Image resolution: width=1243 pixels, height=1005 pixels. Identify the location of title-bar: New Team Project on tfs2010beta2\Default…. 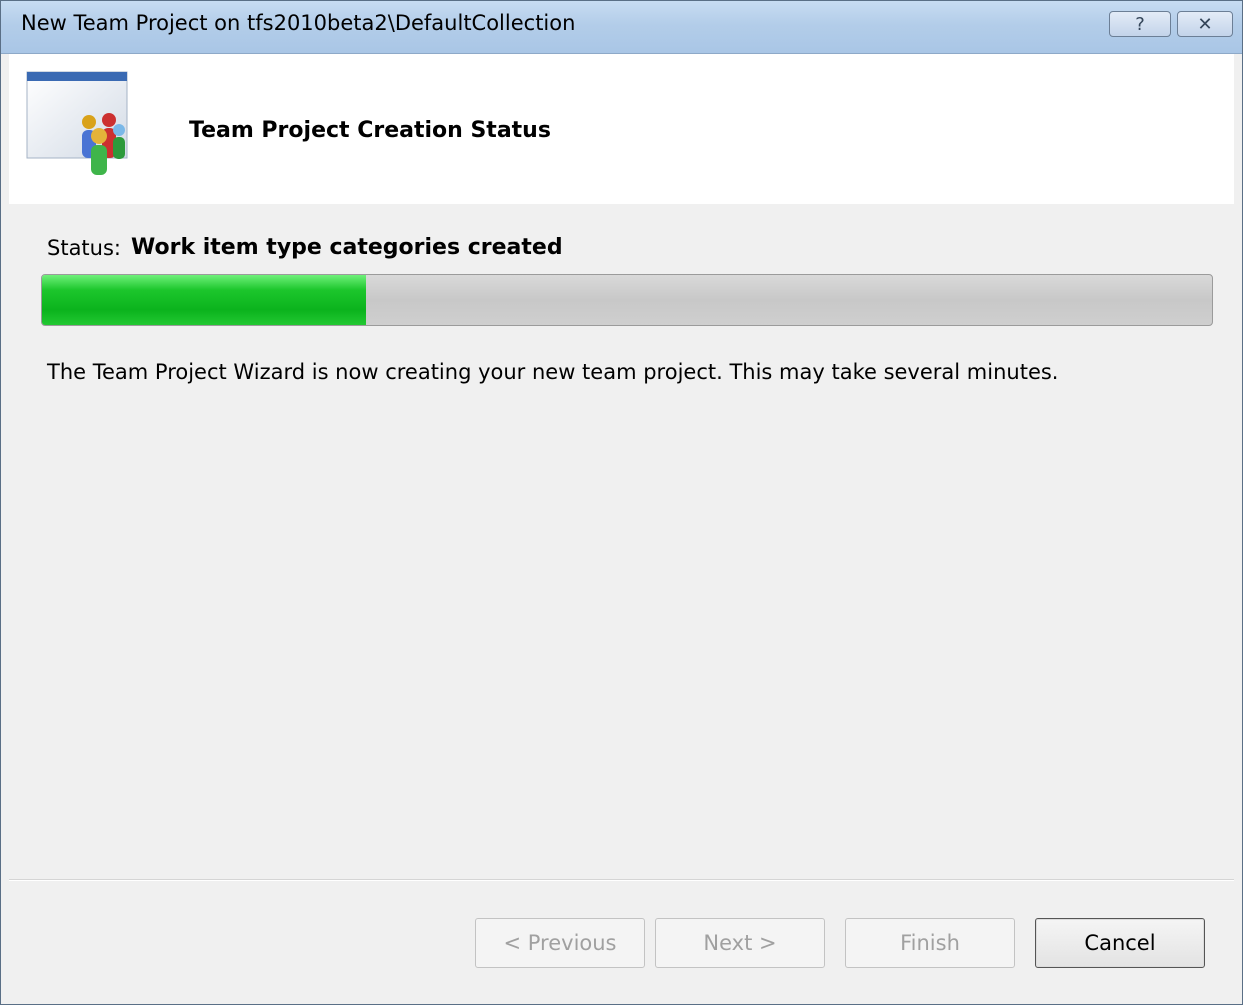
(621, 27).